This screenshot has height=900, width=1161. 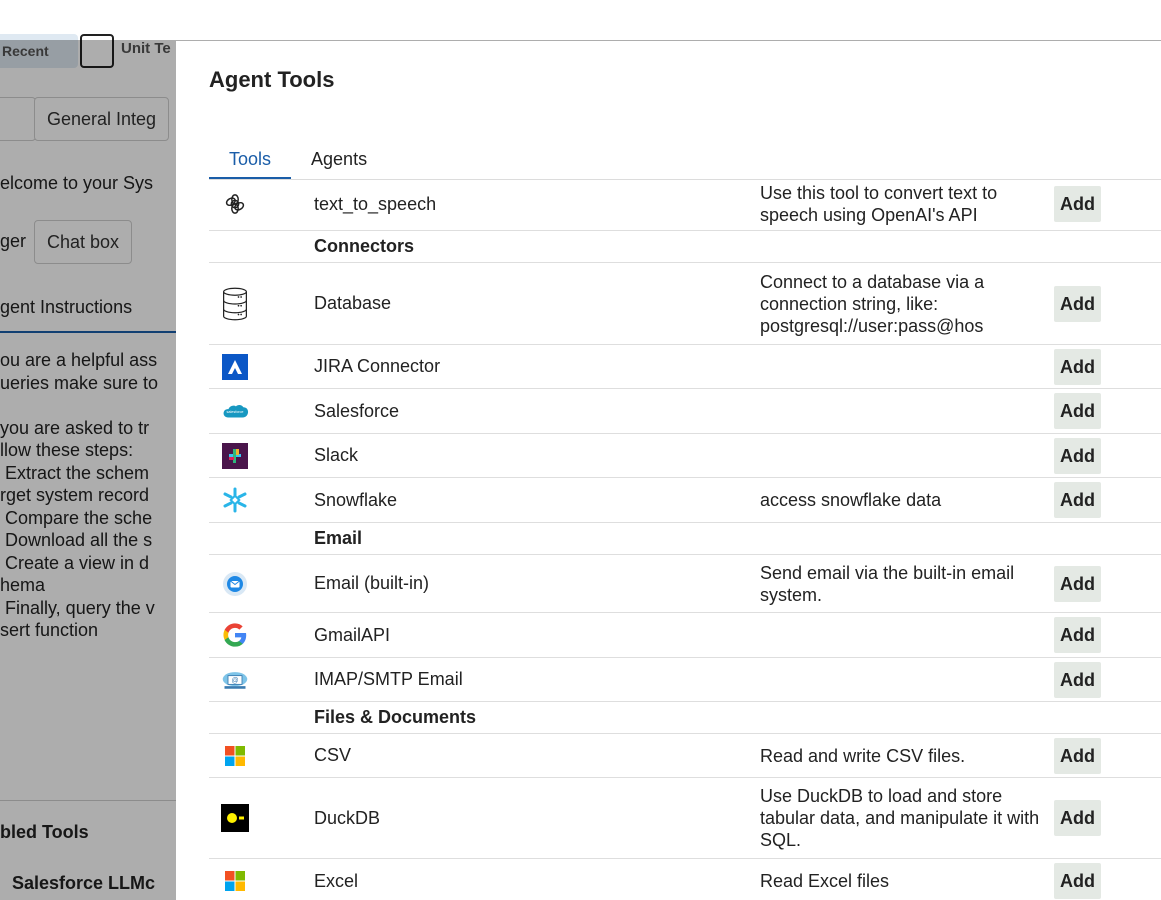 What do you see at coordinates (685, 367) in the screenshot?
I see `tool-row: JIRA Connector Add` at bounding box center [685, 367].